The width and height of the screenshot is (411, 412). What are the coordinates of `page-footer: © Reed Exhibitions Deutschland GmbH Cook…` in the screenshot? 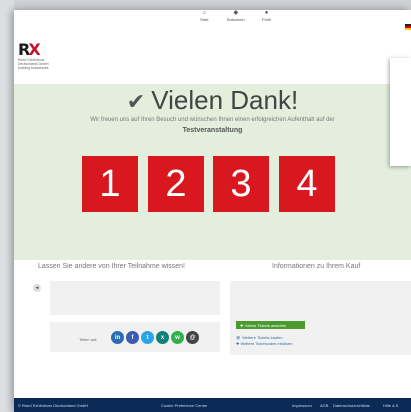 It's located at (212, 405).